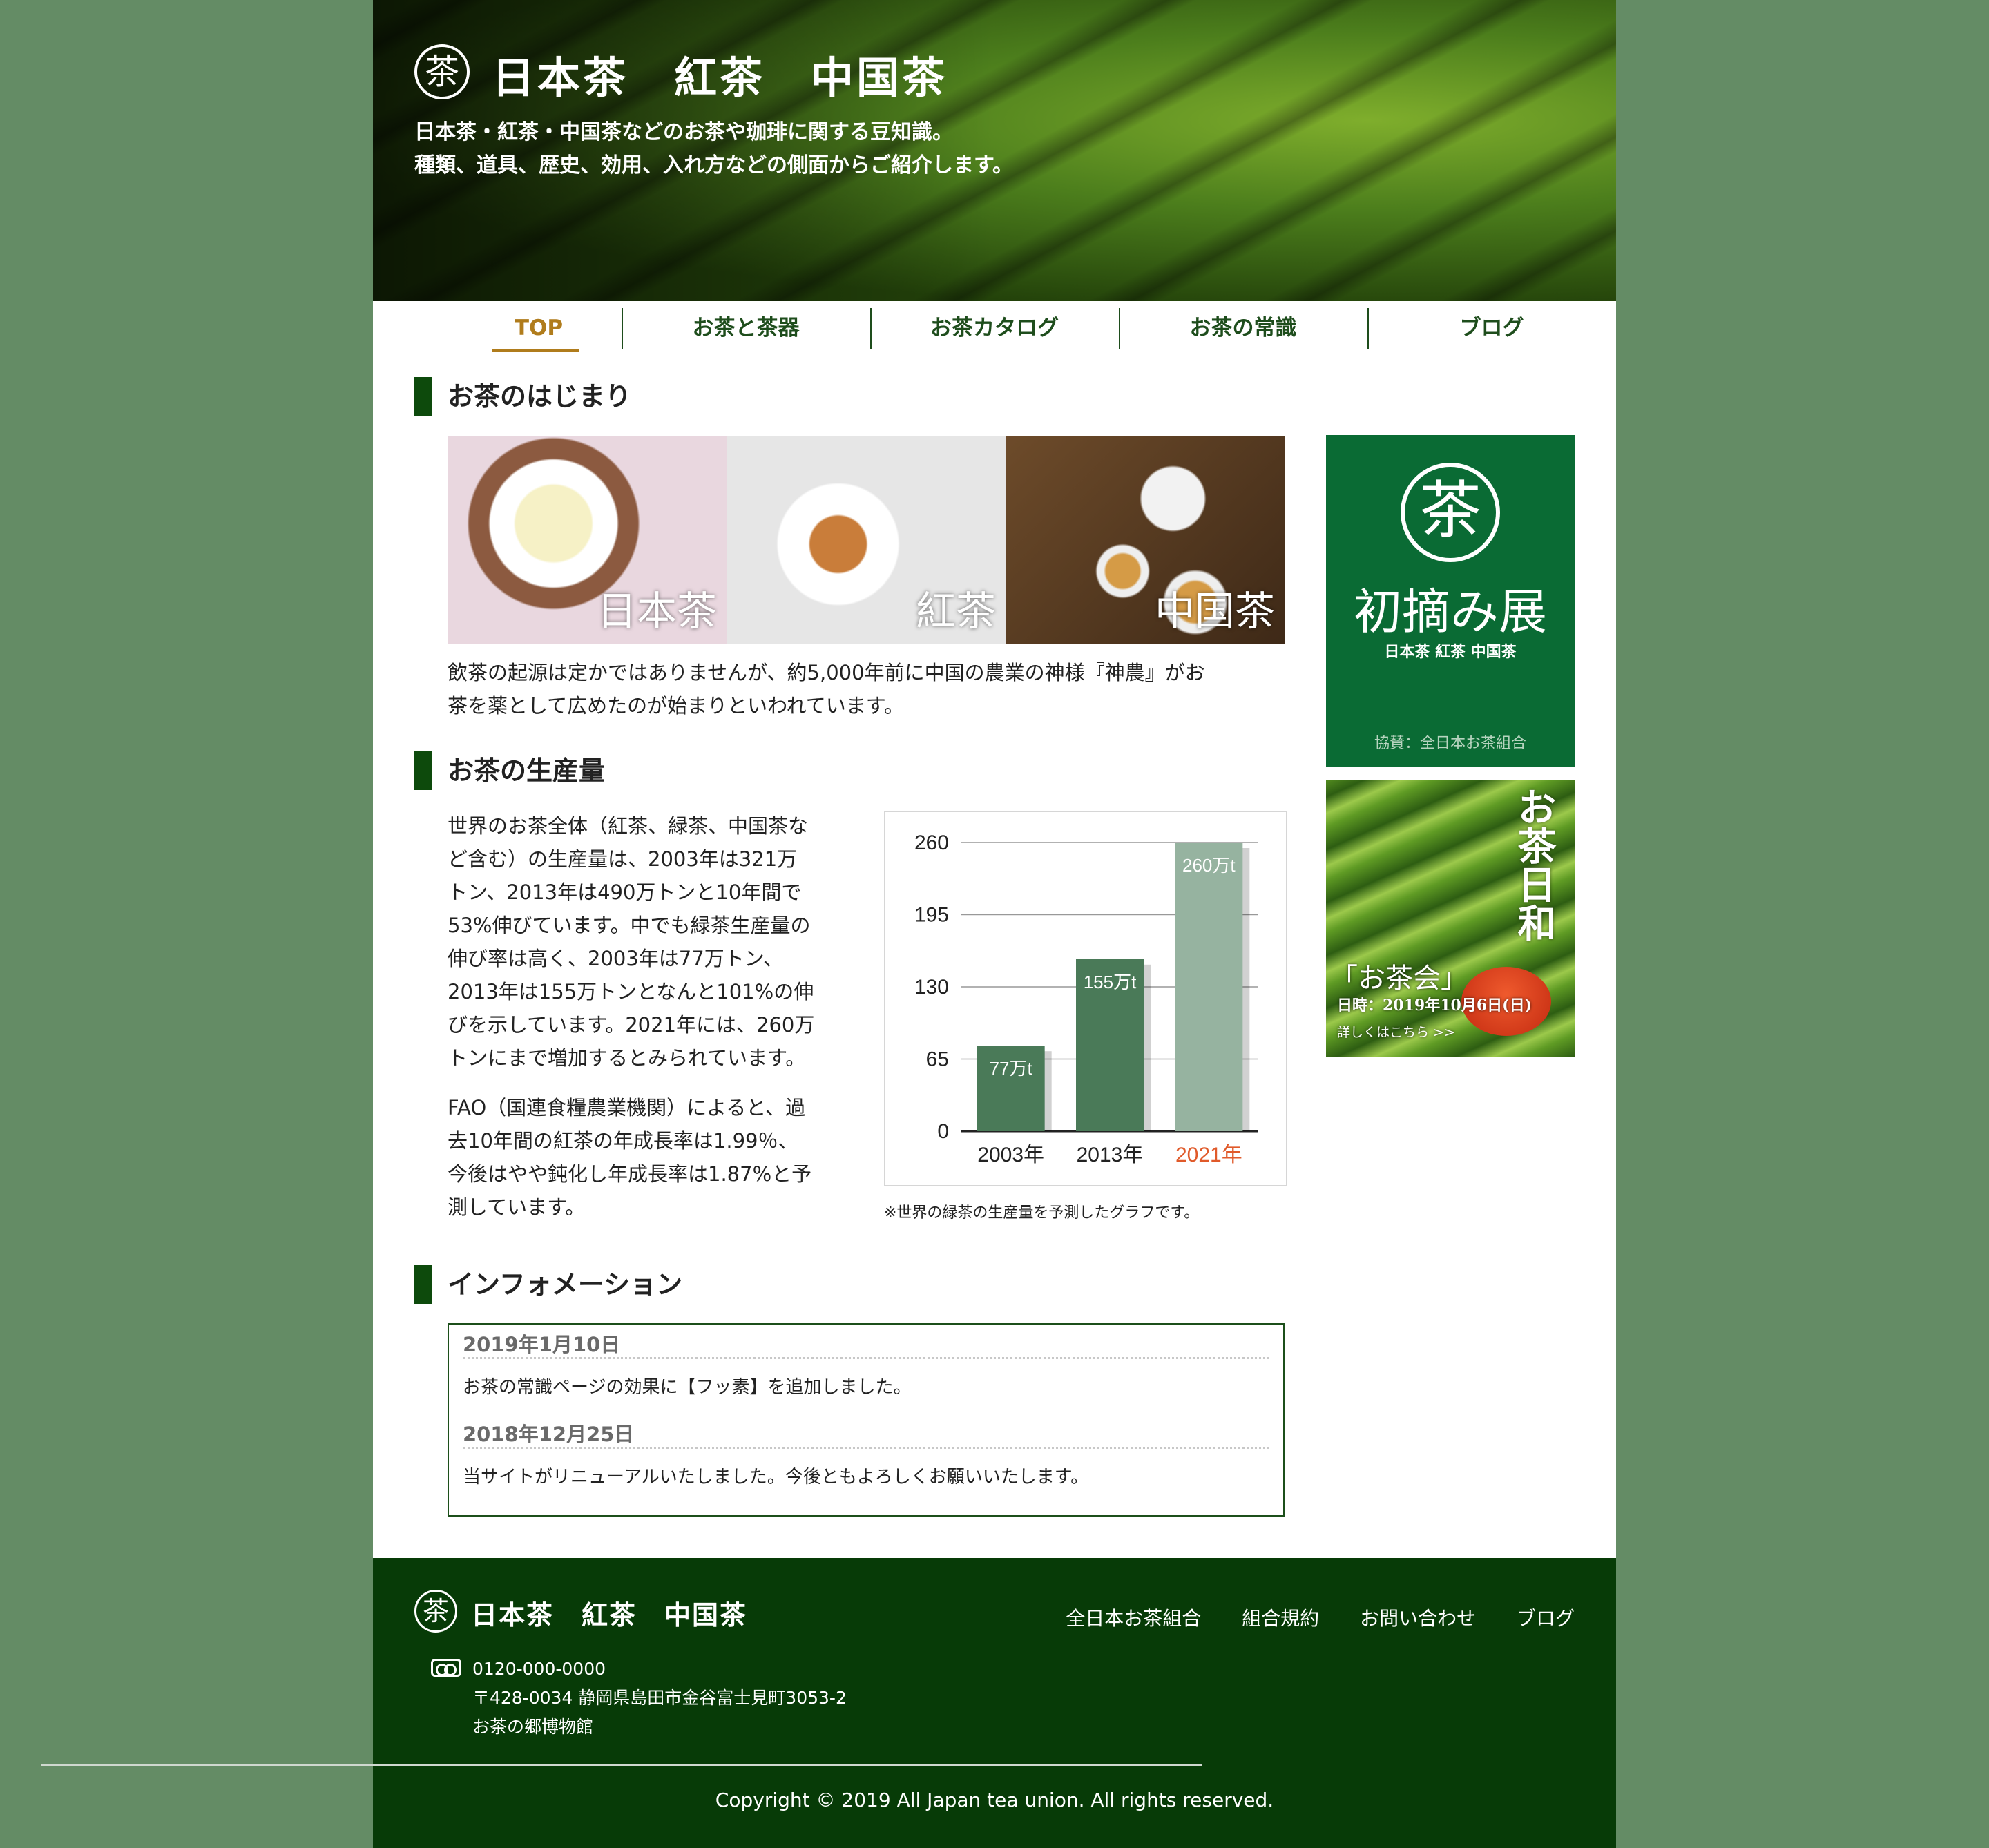  Describe the element at coordinates (1145, 540) in the screenshot. I see `photo-chinese-tea: 中国茶` at that location.